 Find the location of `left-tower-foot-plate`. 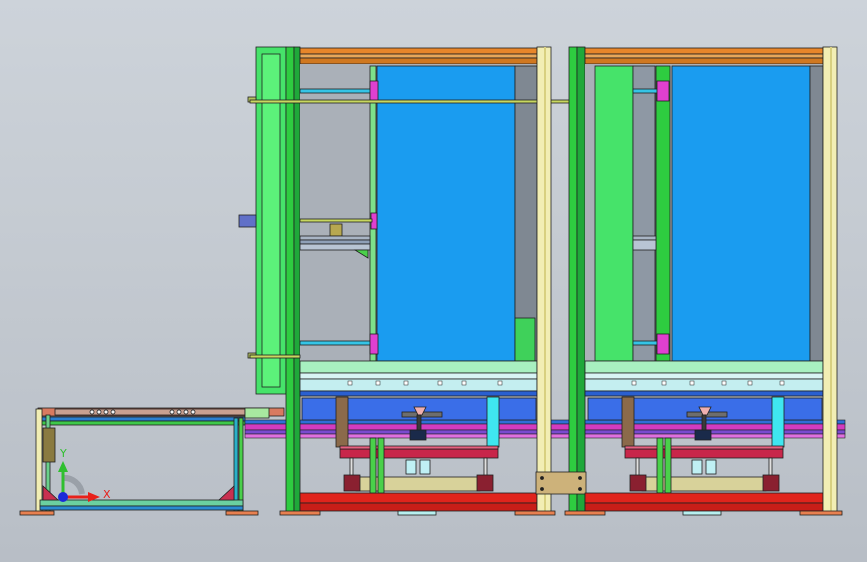

left-tower-foot-plate is located at coordinates (417, 513).